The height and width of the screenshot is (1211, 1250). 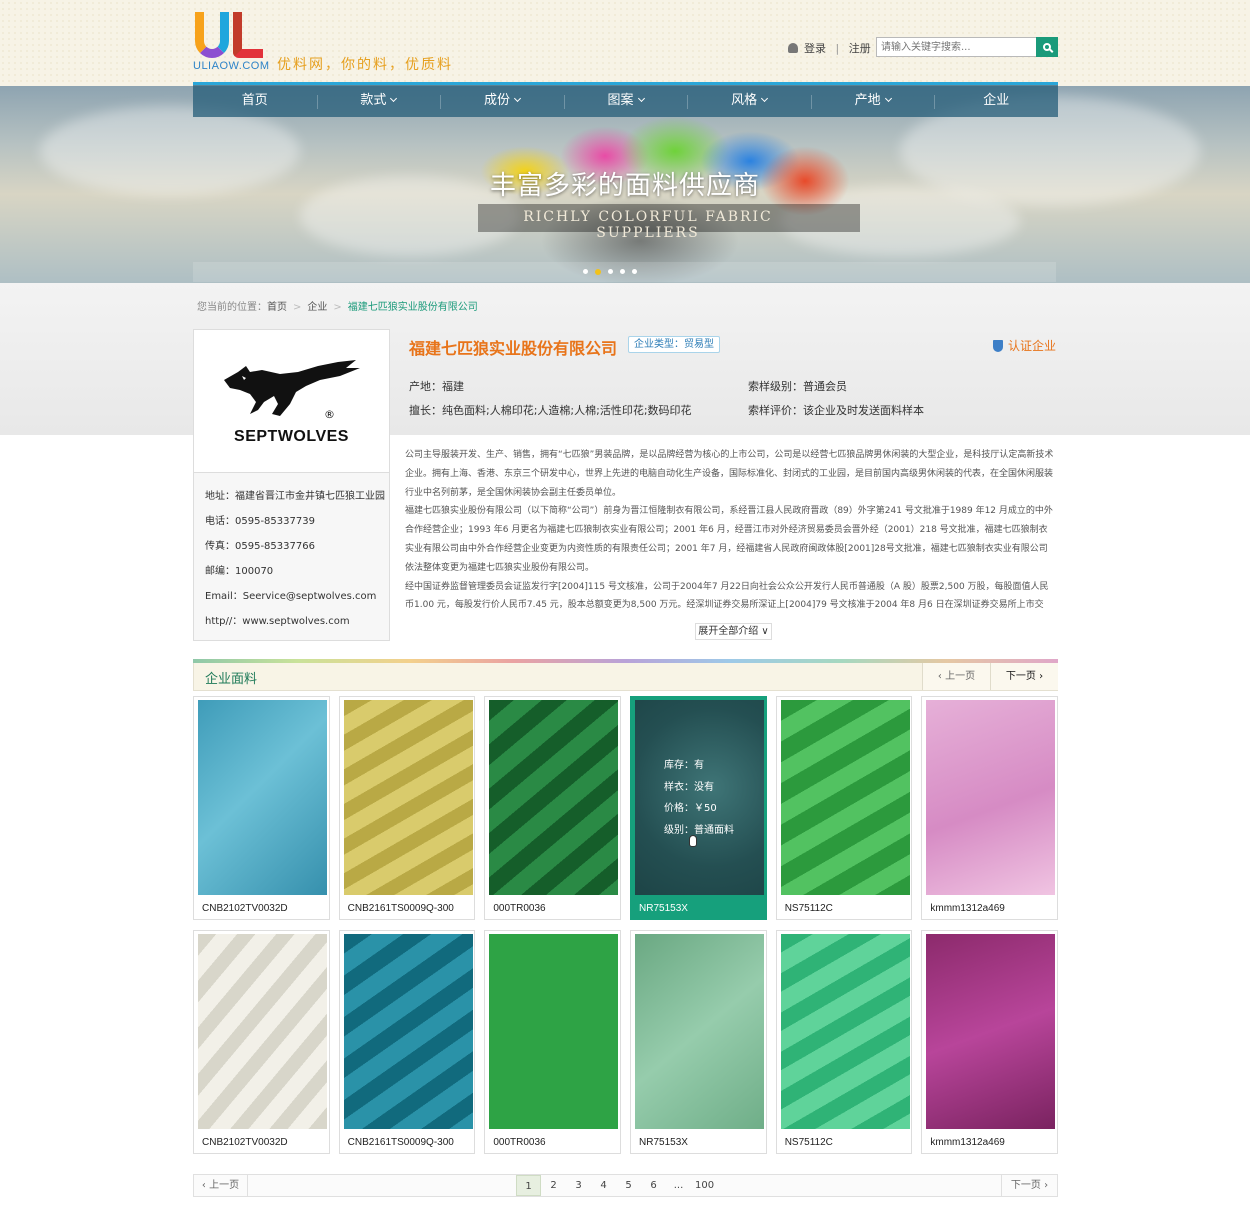 I want to click on company-type-badge: 企业类型：贸易型, so click(x=674, y=344).